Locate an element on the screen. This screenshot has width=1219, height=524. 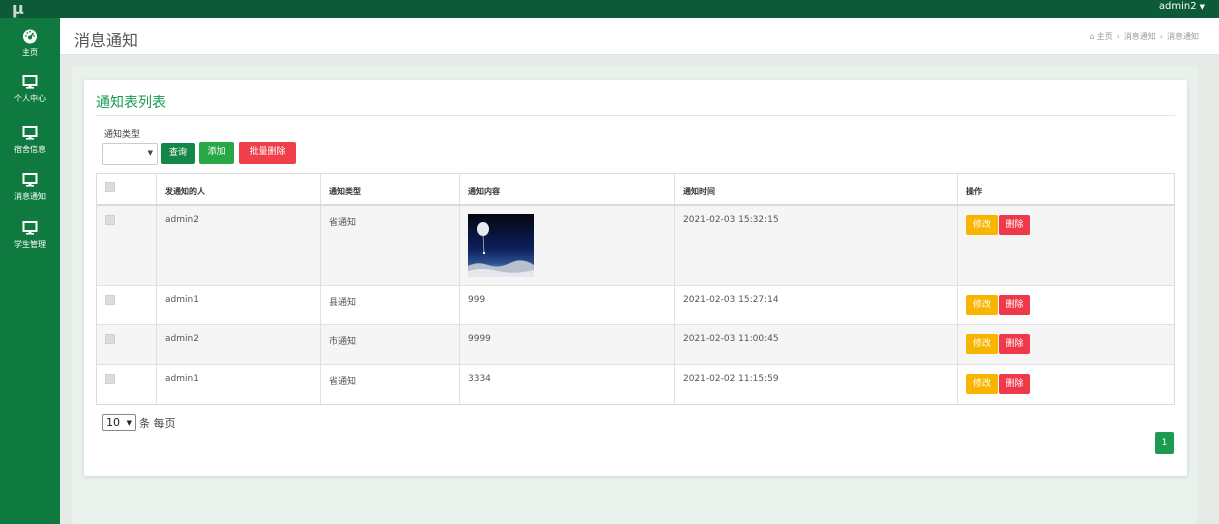
page-size-value: 10 is located at coordinates (113, 422).